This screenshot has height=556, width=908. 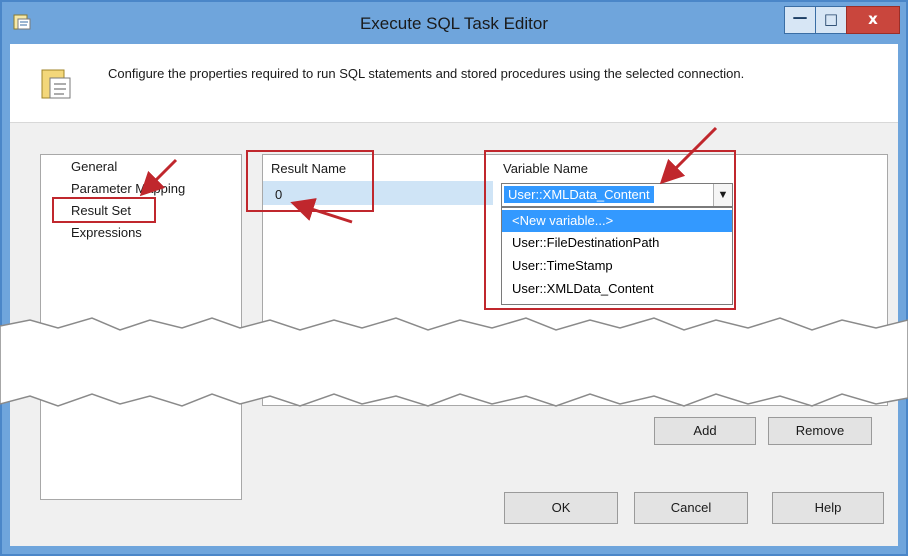 What do you see at coordinates (610, 230) in the screenshot?
I see `annotation-box-variable-name` at bounding box center [610, 230].